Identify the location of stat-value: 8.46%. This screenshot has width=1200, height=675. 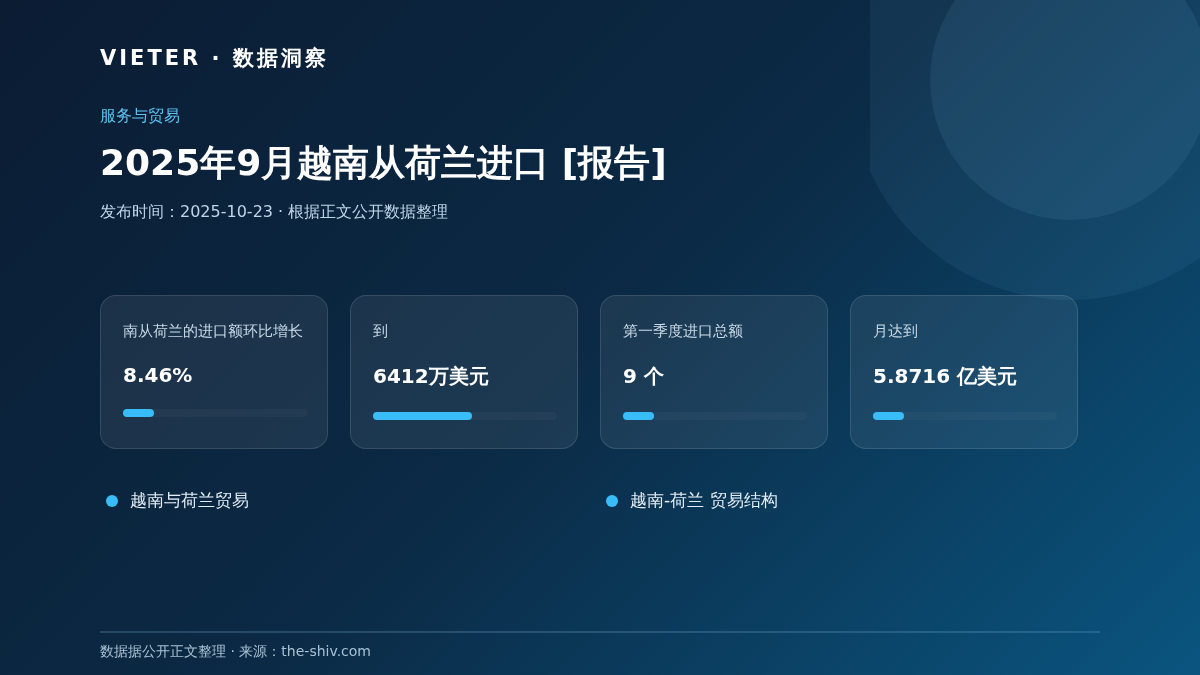
(158, 375).